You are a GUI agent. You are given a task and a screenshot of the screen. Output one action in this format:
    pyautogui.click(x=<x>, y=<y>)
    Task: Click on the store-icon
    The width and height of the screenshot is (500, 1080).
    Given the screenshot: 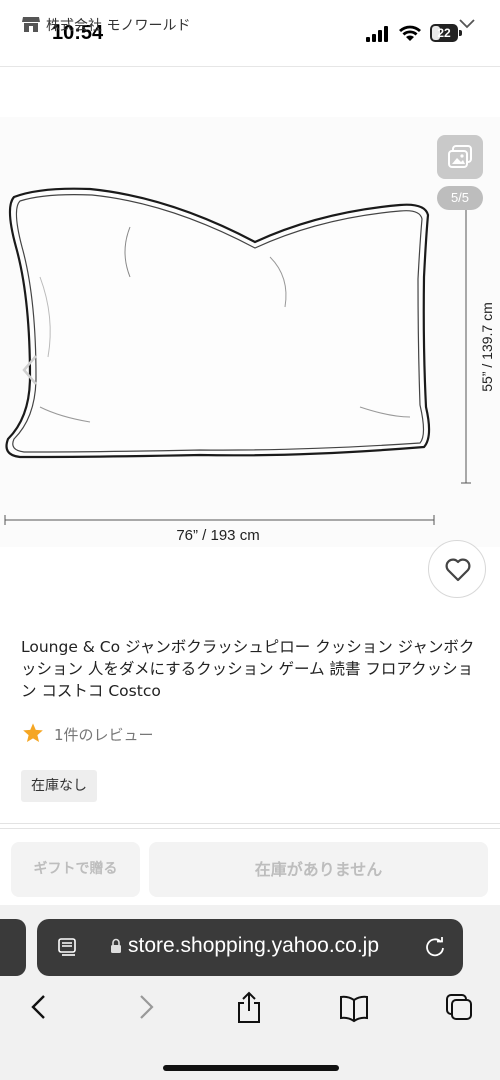 What is the action you would take?
    pyautogui.click(x=31, y=24)
    